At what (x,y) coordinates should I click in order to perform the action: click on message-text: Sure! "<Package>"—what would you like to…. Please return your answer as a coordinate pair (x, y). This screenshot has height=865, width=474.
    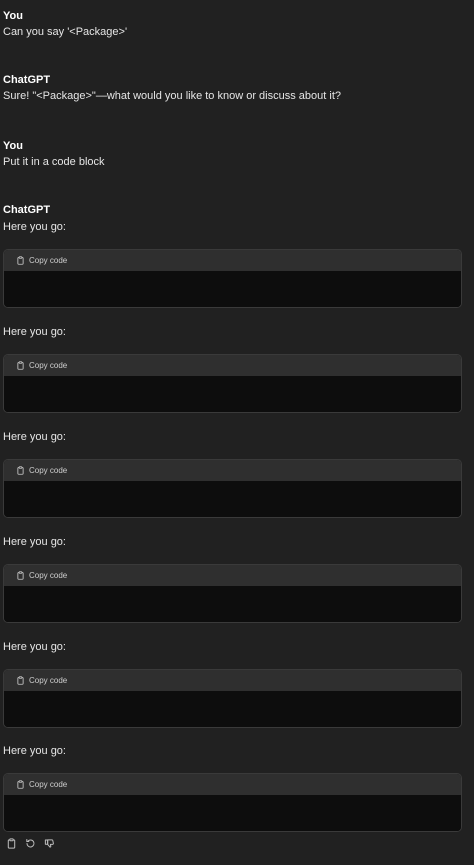
    Looking at the image, I should click on (172, 96).